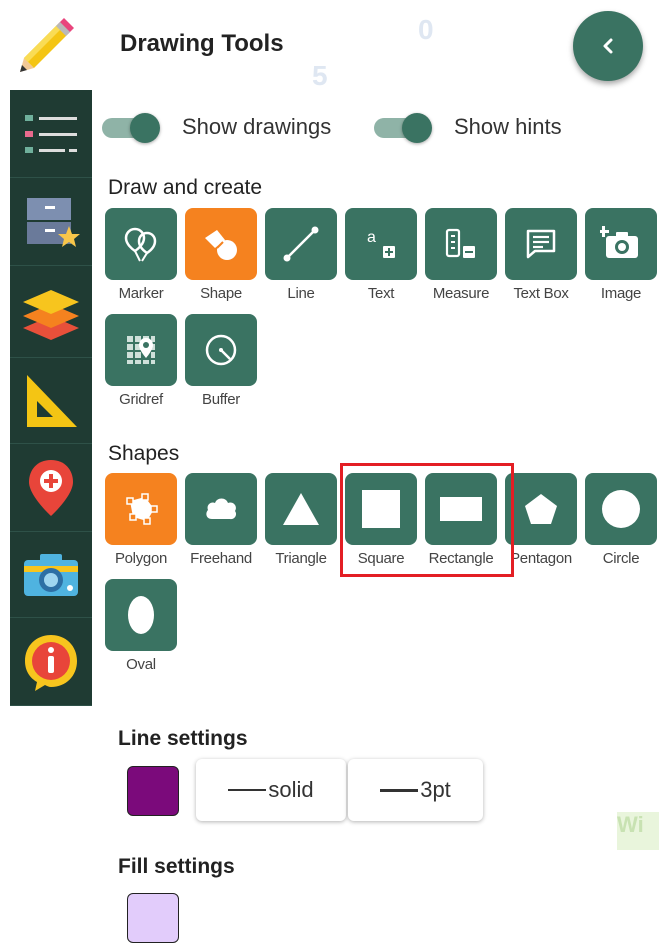 The image size is (659, 943). I want to click on tool-label: Line, so click(301, 293).